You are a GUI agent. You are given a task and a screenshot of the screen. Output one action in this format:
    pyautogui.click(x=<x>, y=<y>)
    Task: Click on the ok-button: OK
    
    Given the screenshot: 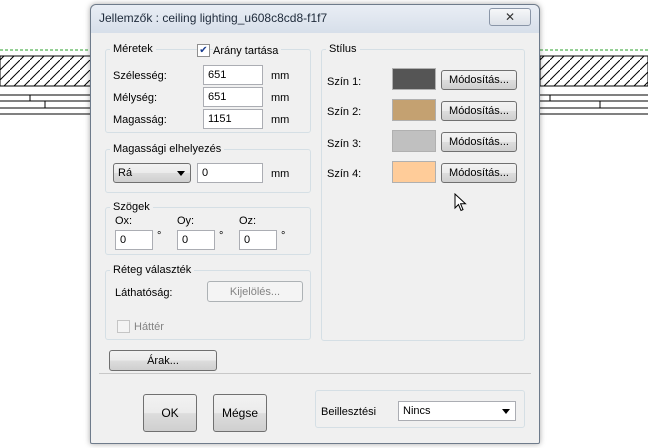 What is the action you would take?
    pyautogui.click(x=170, y=413)
    